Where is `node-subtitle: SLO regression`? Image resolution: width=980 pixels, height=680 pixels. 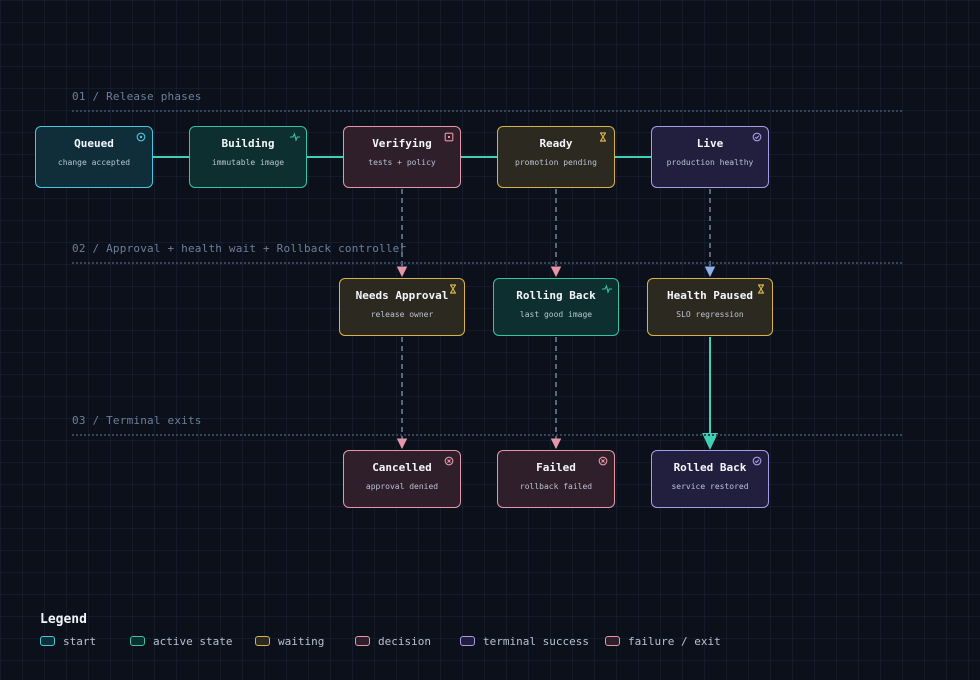
node-subtitle: SLO regression is located at coordinates (710, 314).